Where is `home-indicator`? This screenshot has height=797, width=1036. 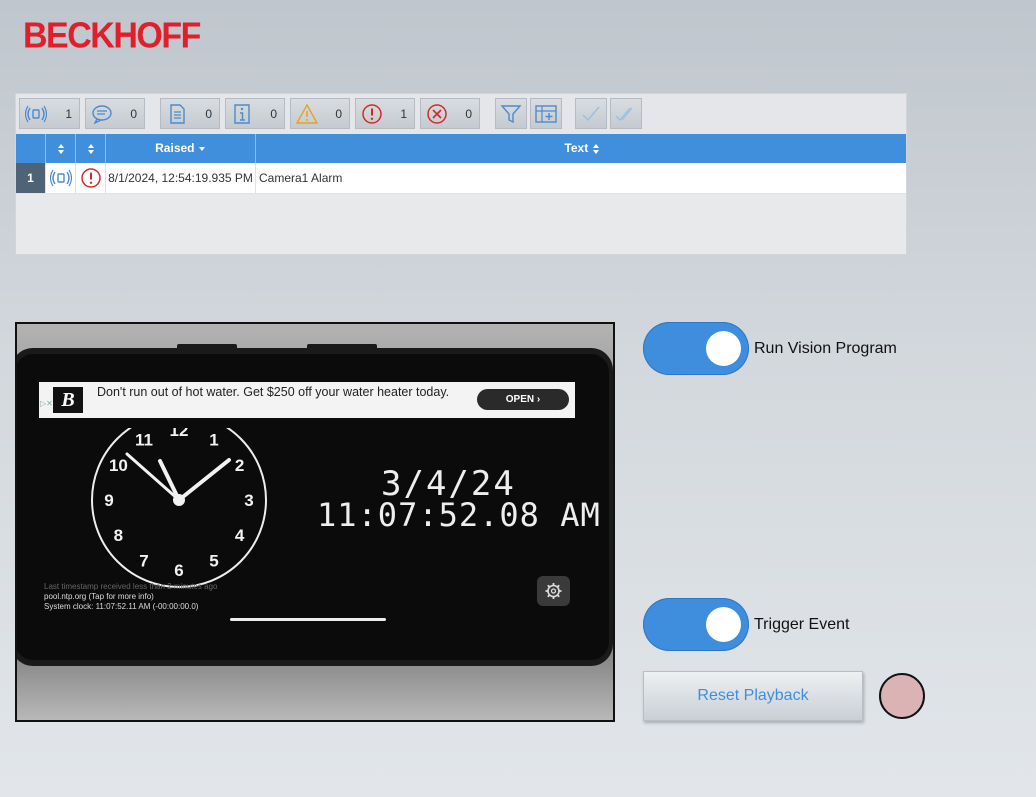 home-indicator is located at coordinates (308, 619).